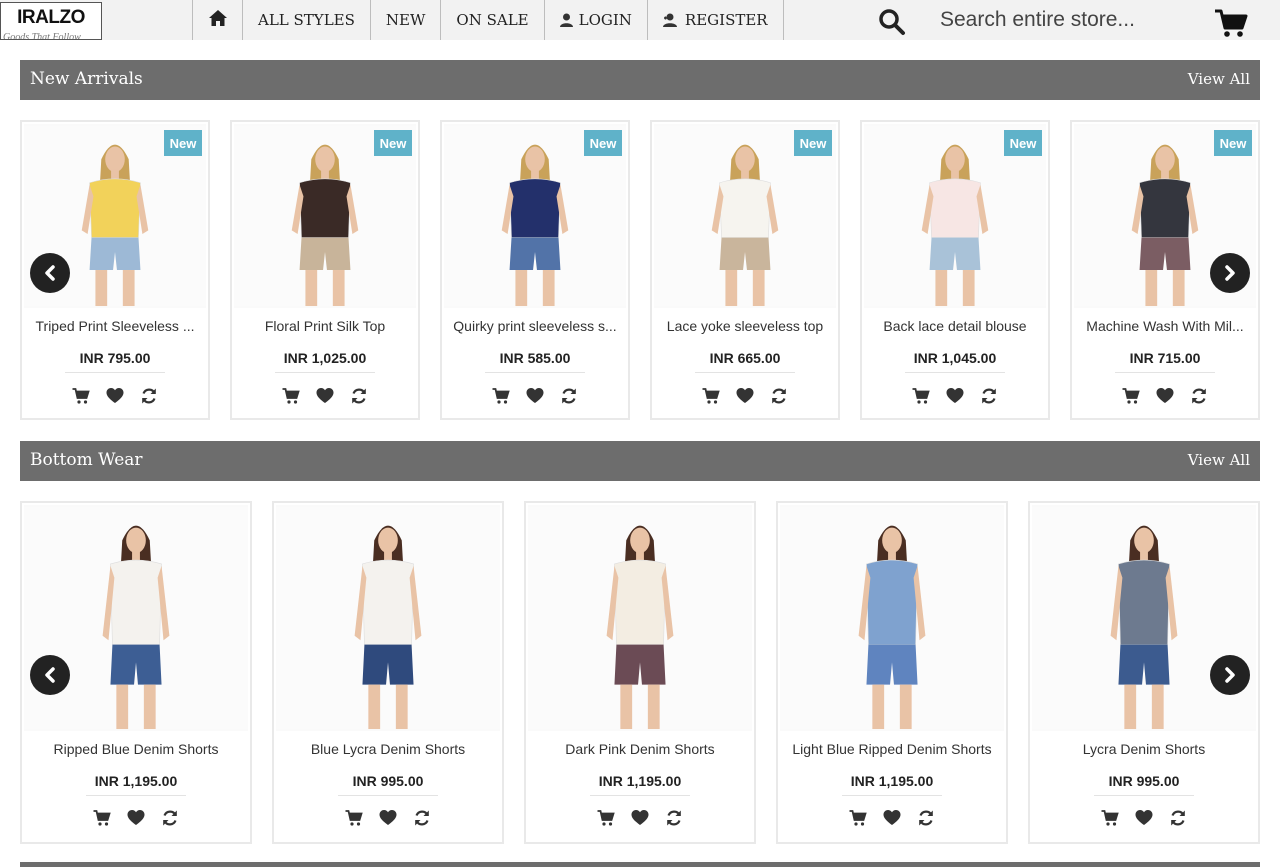 Image resolution: width=1280 pixels, height=867 pixels. I want to click on chevron-left-icon, so click(50, 273).